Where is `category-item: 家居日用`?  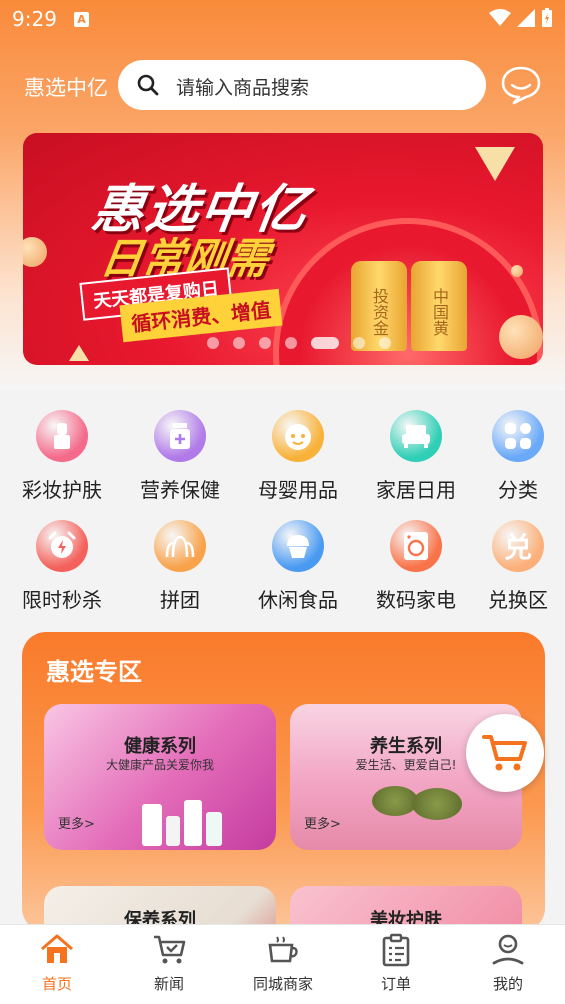 category-item: 家居日用 is located at coordinates (416, 456).